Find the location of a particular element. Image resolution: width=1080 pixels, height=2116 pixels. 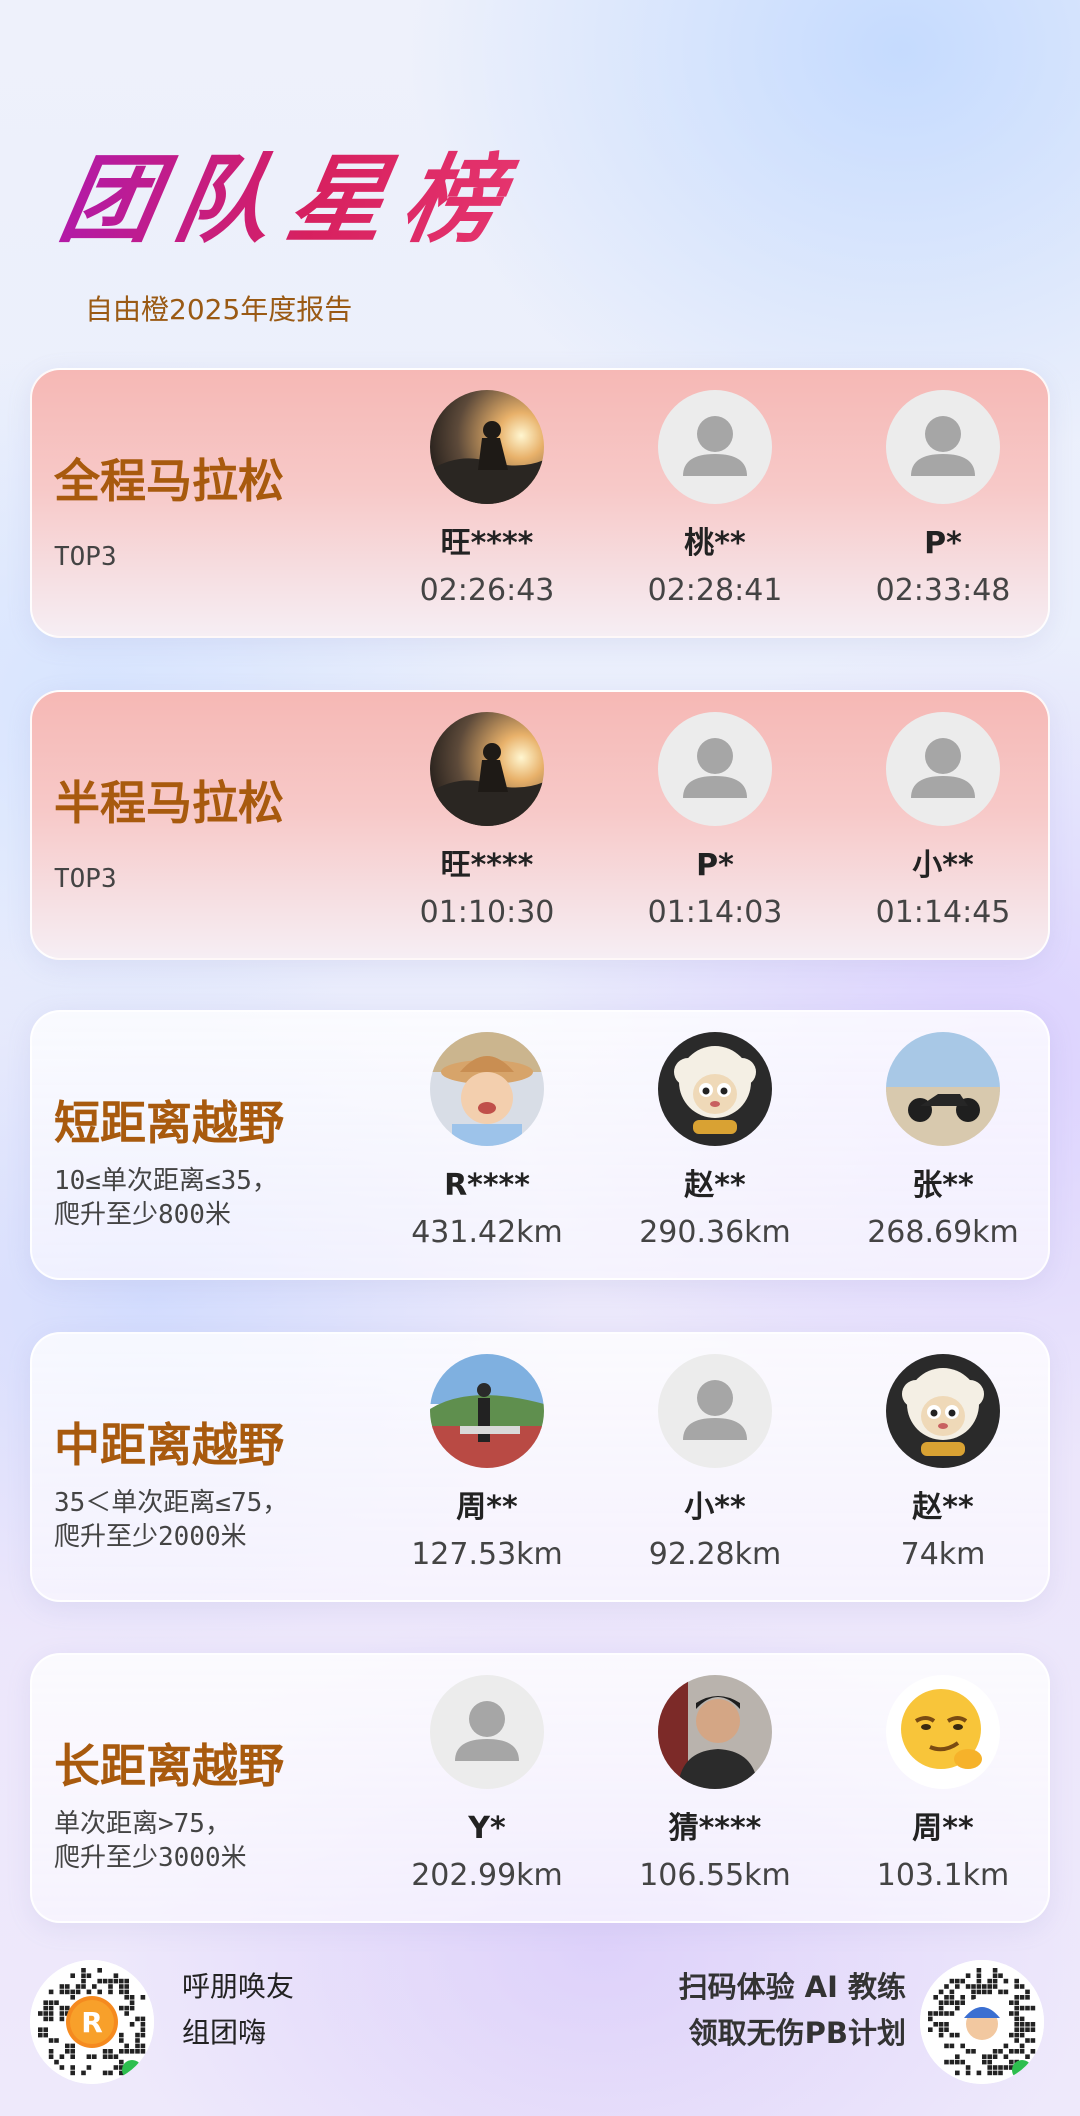

left-footer-text: 呼朋唤友 组团嗨 is located at coordinates (238, 2010).